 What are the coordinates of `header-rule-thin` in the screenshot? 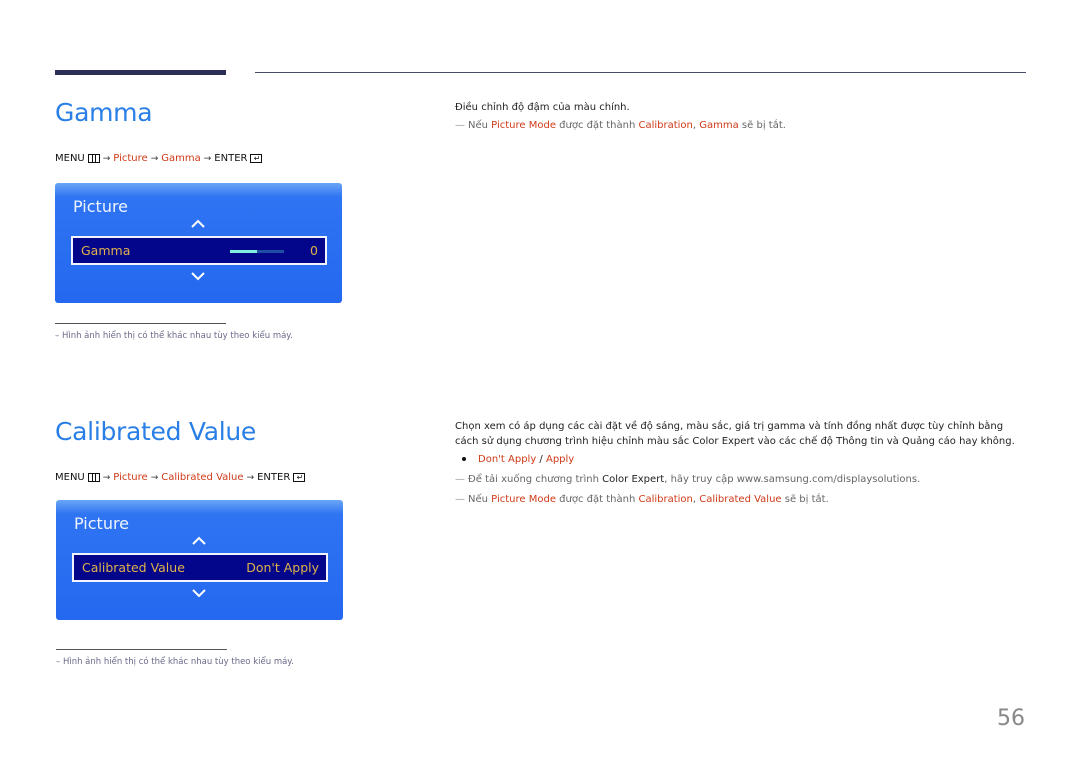 It's located at (640, 72).